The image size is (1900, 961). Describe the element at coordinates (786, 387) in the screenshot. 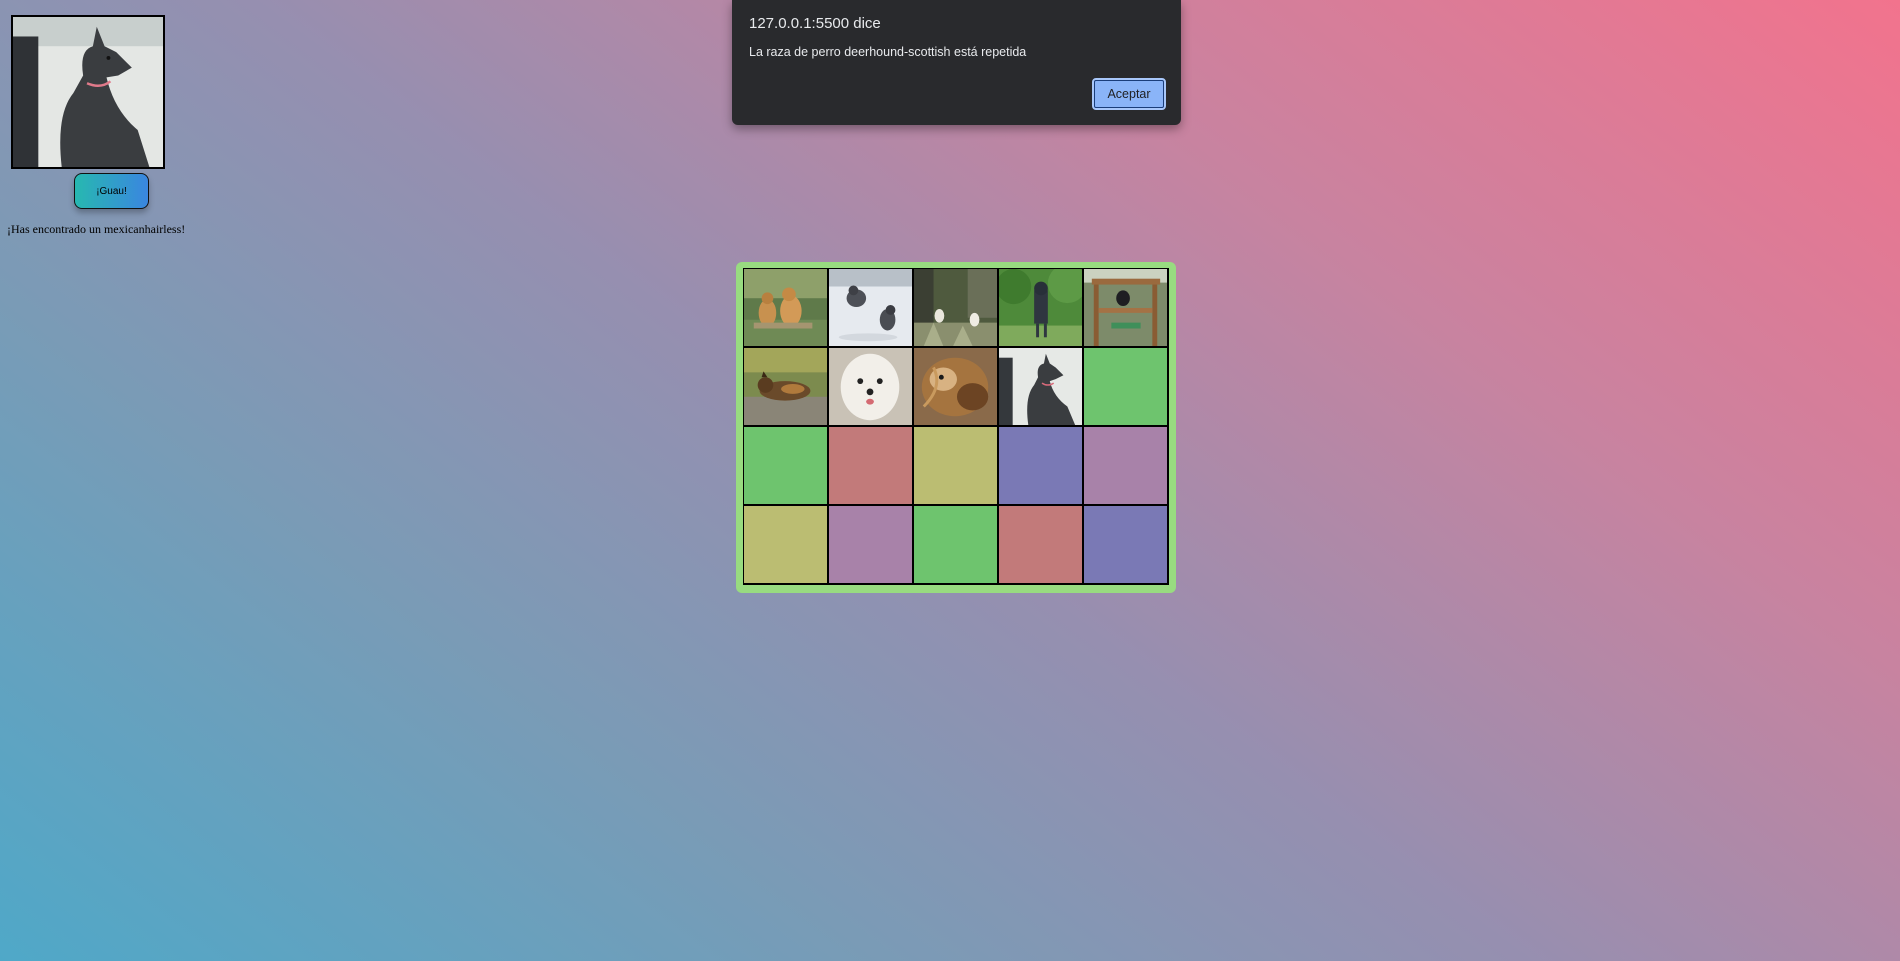

I see `card-revealed-german-shepherd-lying-on-rocks` at that location.